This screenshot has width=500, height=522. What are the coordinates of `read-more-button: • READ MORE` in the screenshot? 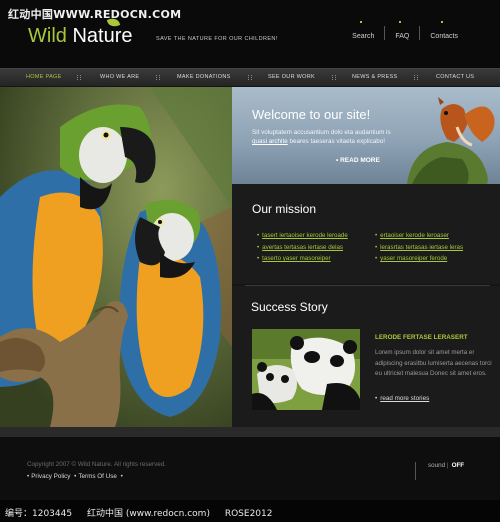 It's located at (358, 160).